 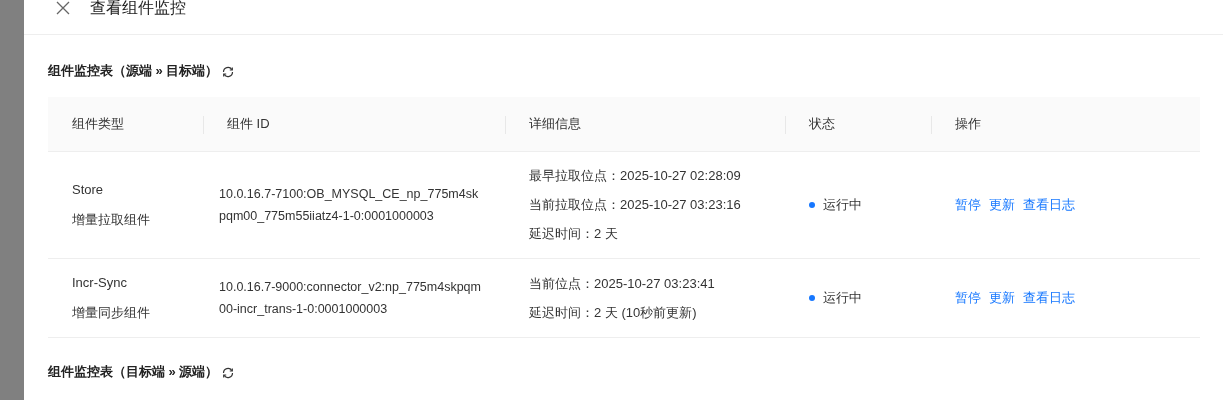 What do you see at coordinates (858, 124) in the screenshot?
I see `column-header: 状态` at bounding box center [858, 124].